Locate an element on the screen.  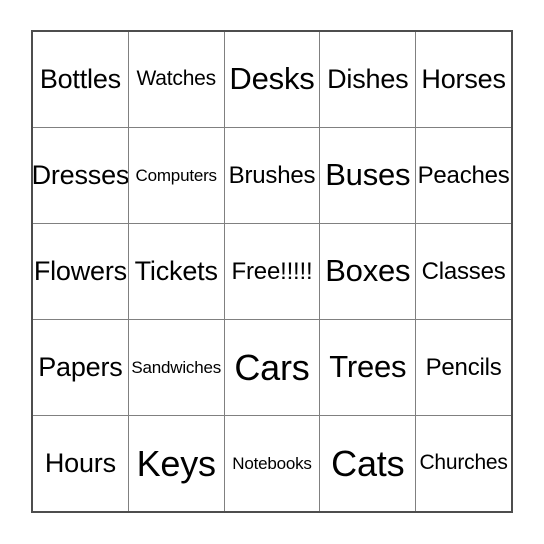
bingo-cell: Computers is located at coordinates (177, 175).